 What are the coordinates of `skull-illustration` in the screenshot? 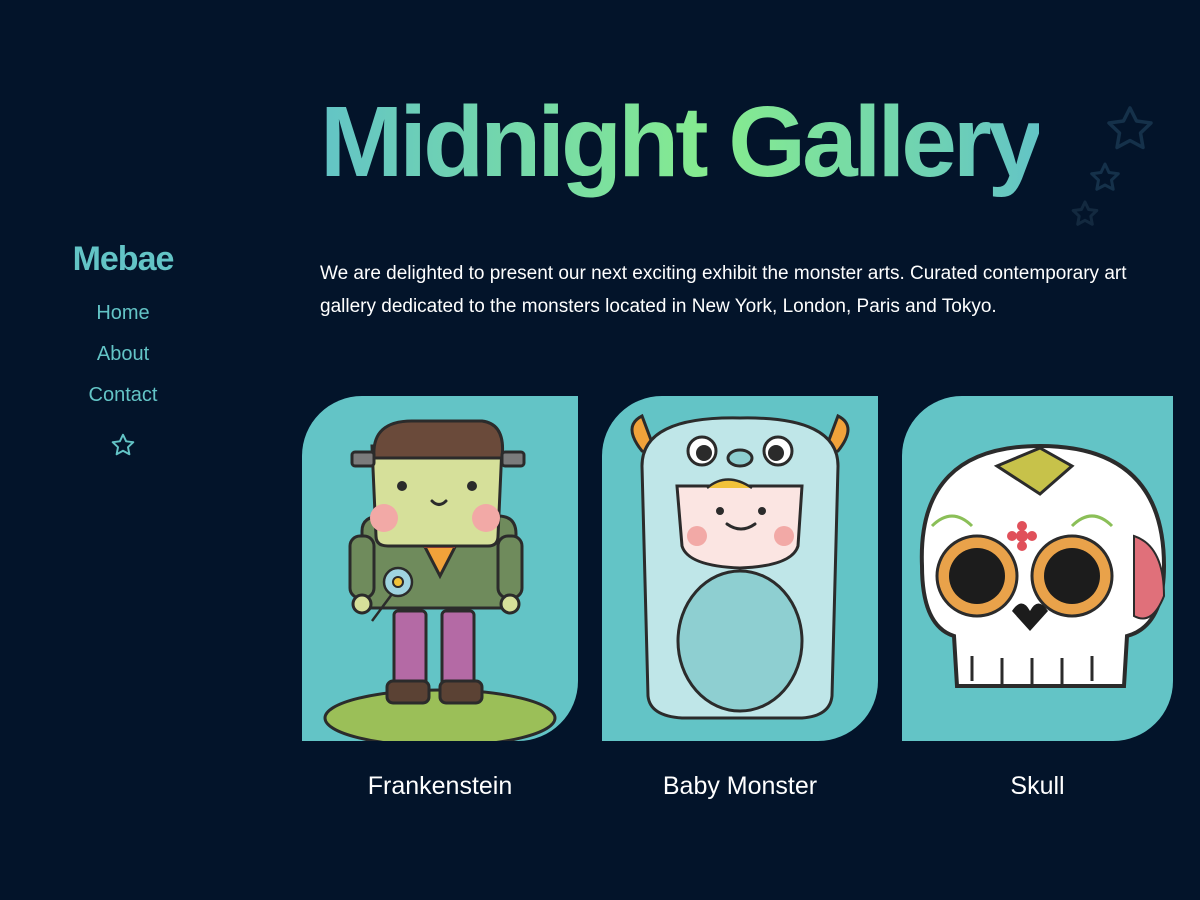 It's located at (1037, 568).